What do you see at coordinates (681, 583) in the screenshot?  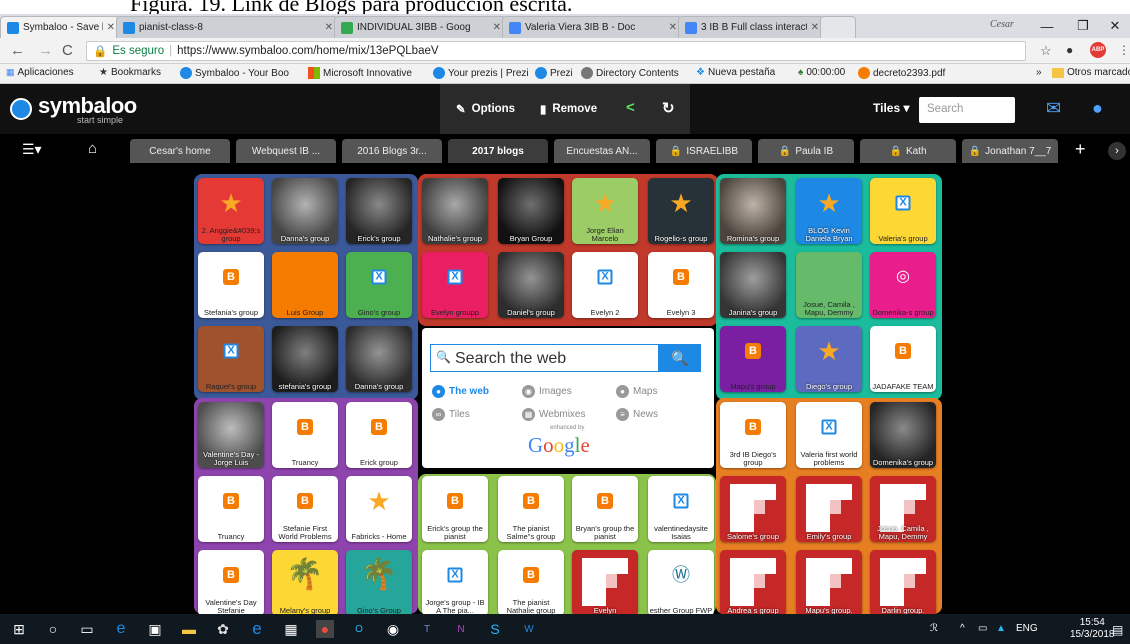 I see `tile-wp: Ⓦesther Group FWP` at bounding box center [681, 583].